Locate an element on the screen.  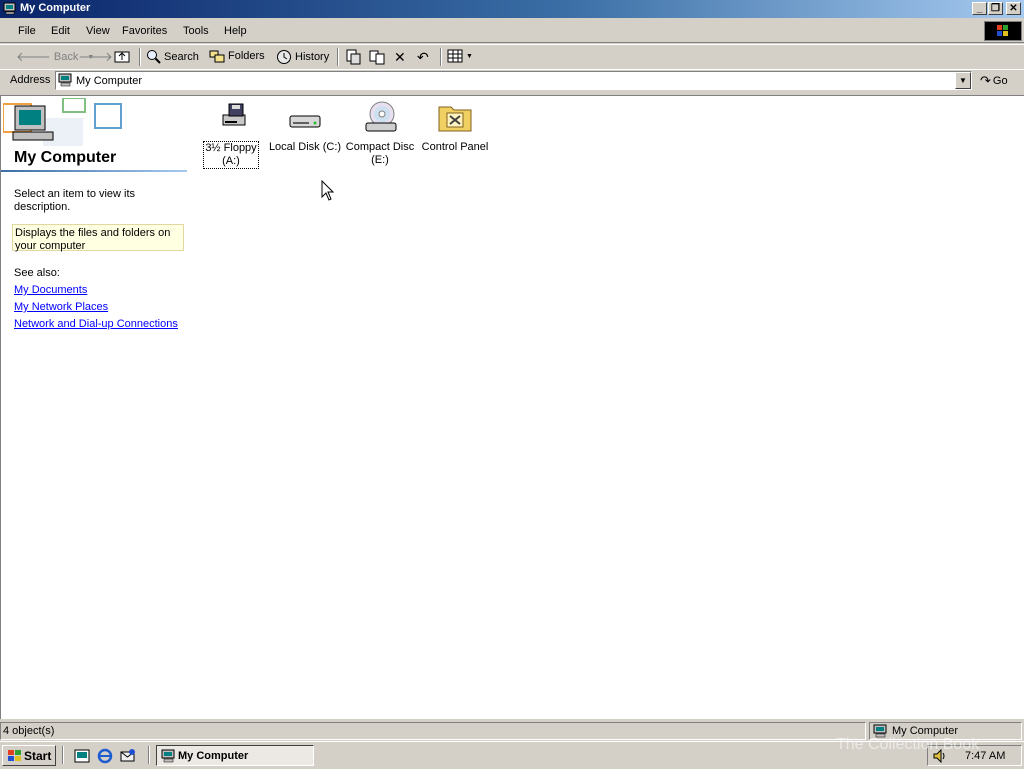
move-to-icon is located at coordinates (353, 57).